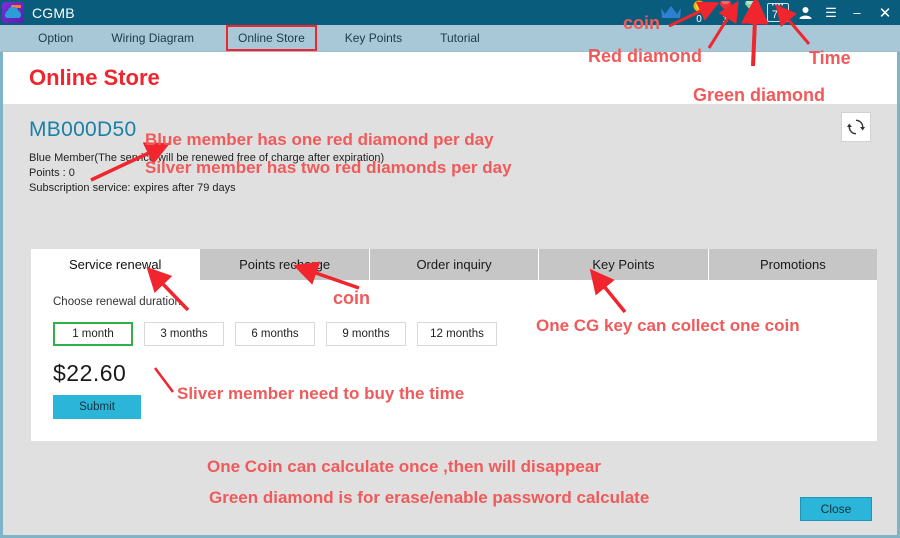 The height and width of the screenshot is (538, 900). I want to click on refresh-icon, so click(856, 127).